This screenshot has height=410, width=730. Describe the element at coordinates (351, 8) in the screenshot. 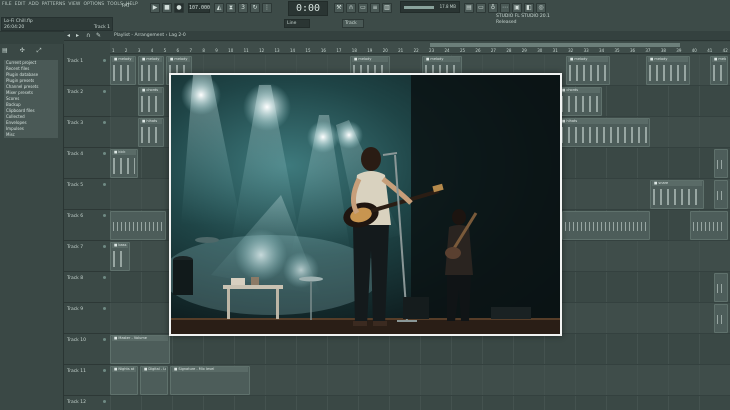

I see `magnet-button: ∩` at that location.